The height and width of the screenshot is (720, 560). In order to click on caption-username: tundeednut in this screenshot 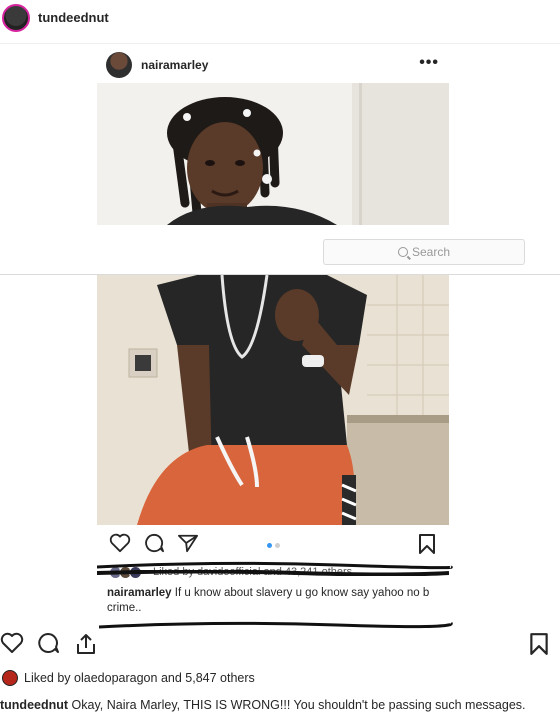, I will do `click(34, 705)`.